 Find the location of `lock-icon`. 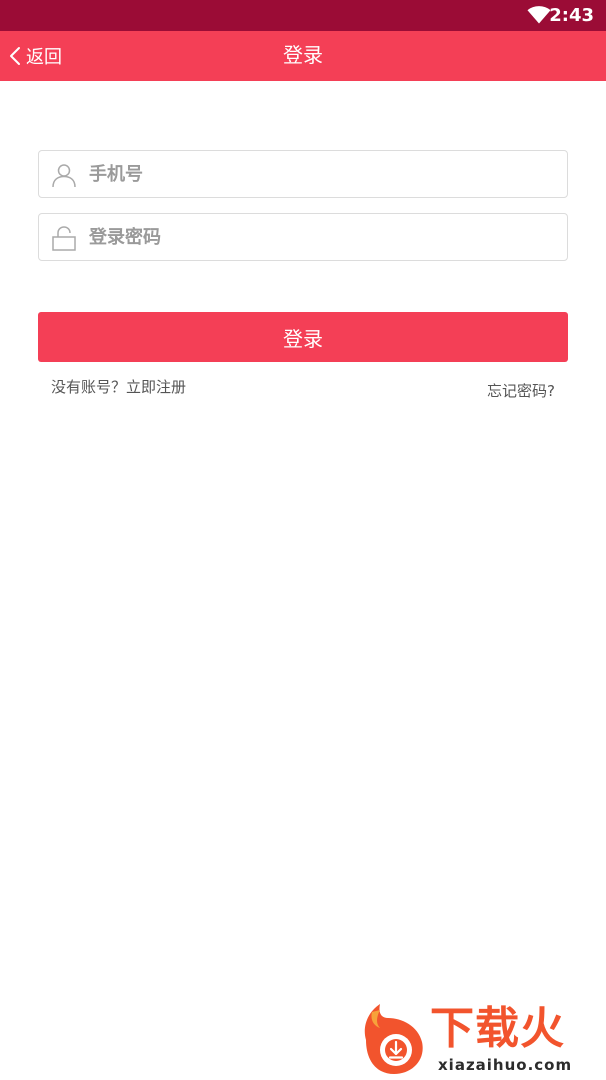

lock-icon is located at coordinates (64, 238).